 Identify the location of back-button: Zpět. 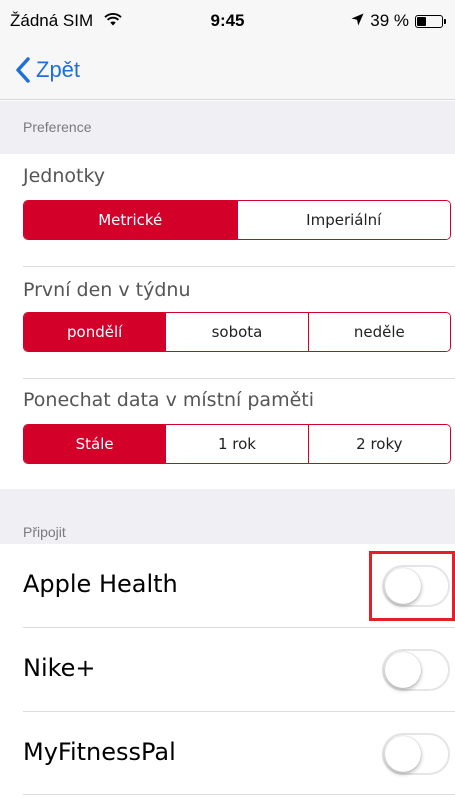
(46, 70).